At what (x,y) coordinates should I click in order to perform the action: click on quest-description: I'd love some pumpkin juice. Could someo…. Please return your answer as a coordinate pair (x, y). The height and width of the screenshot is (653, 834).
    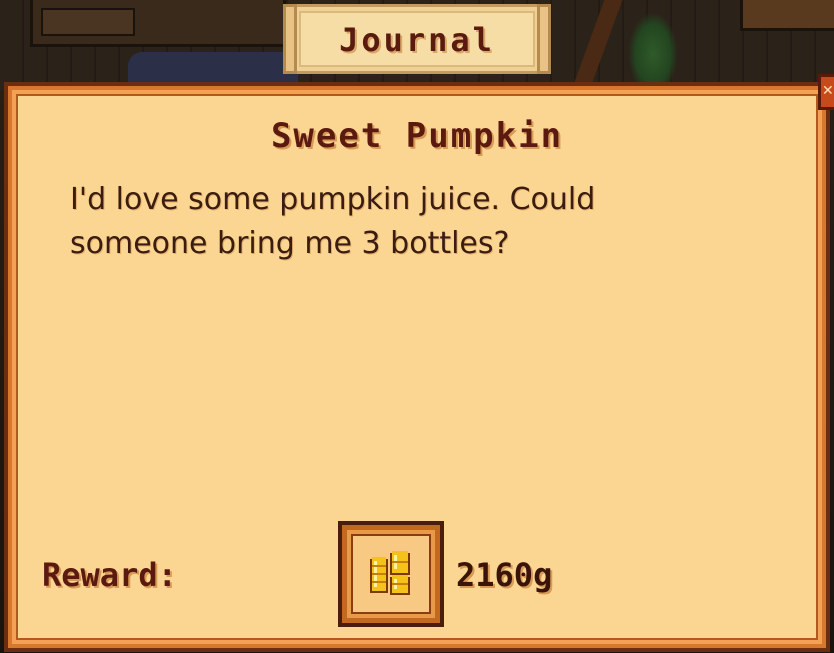
    Looking at the image, I should click on (333, 221).